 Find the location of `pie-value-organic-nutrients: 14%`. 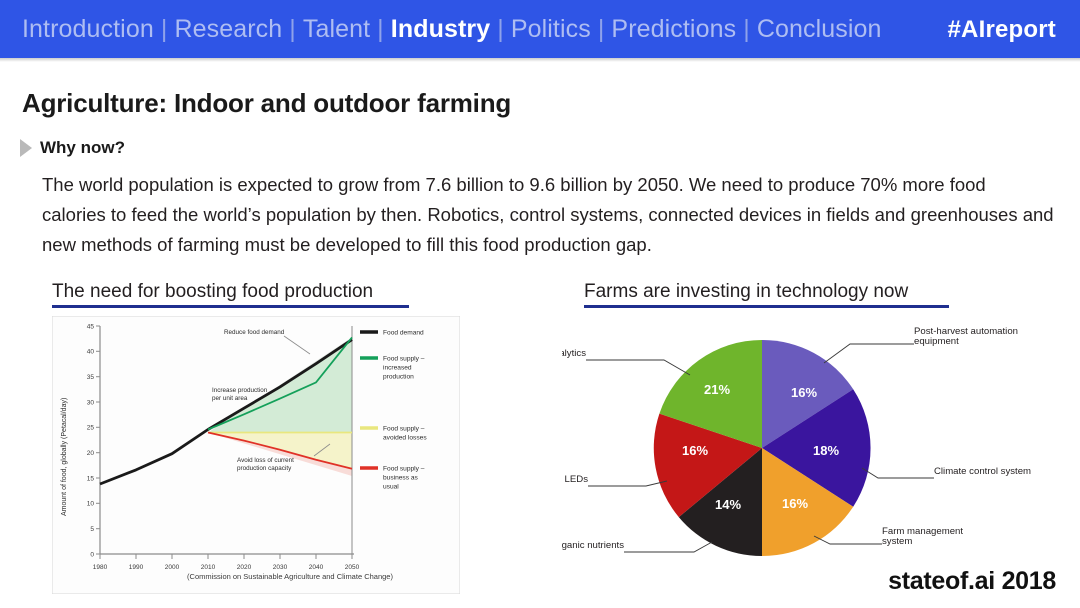

pie-value-organic-nutrients: 14% is located at coordinates (728, 504).